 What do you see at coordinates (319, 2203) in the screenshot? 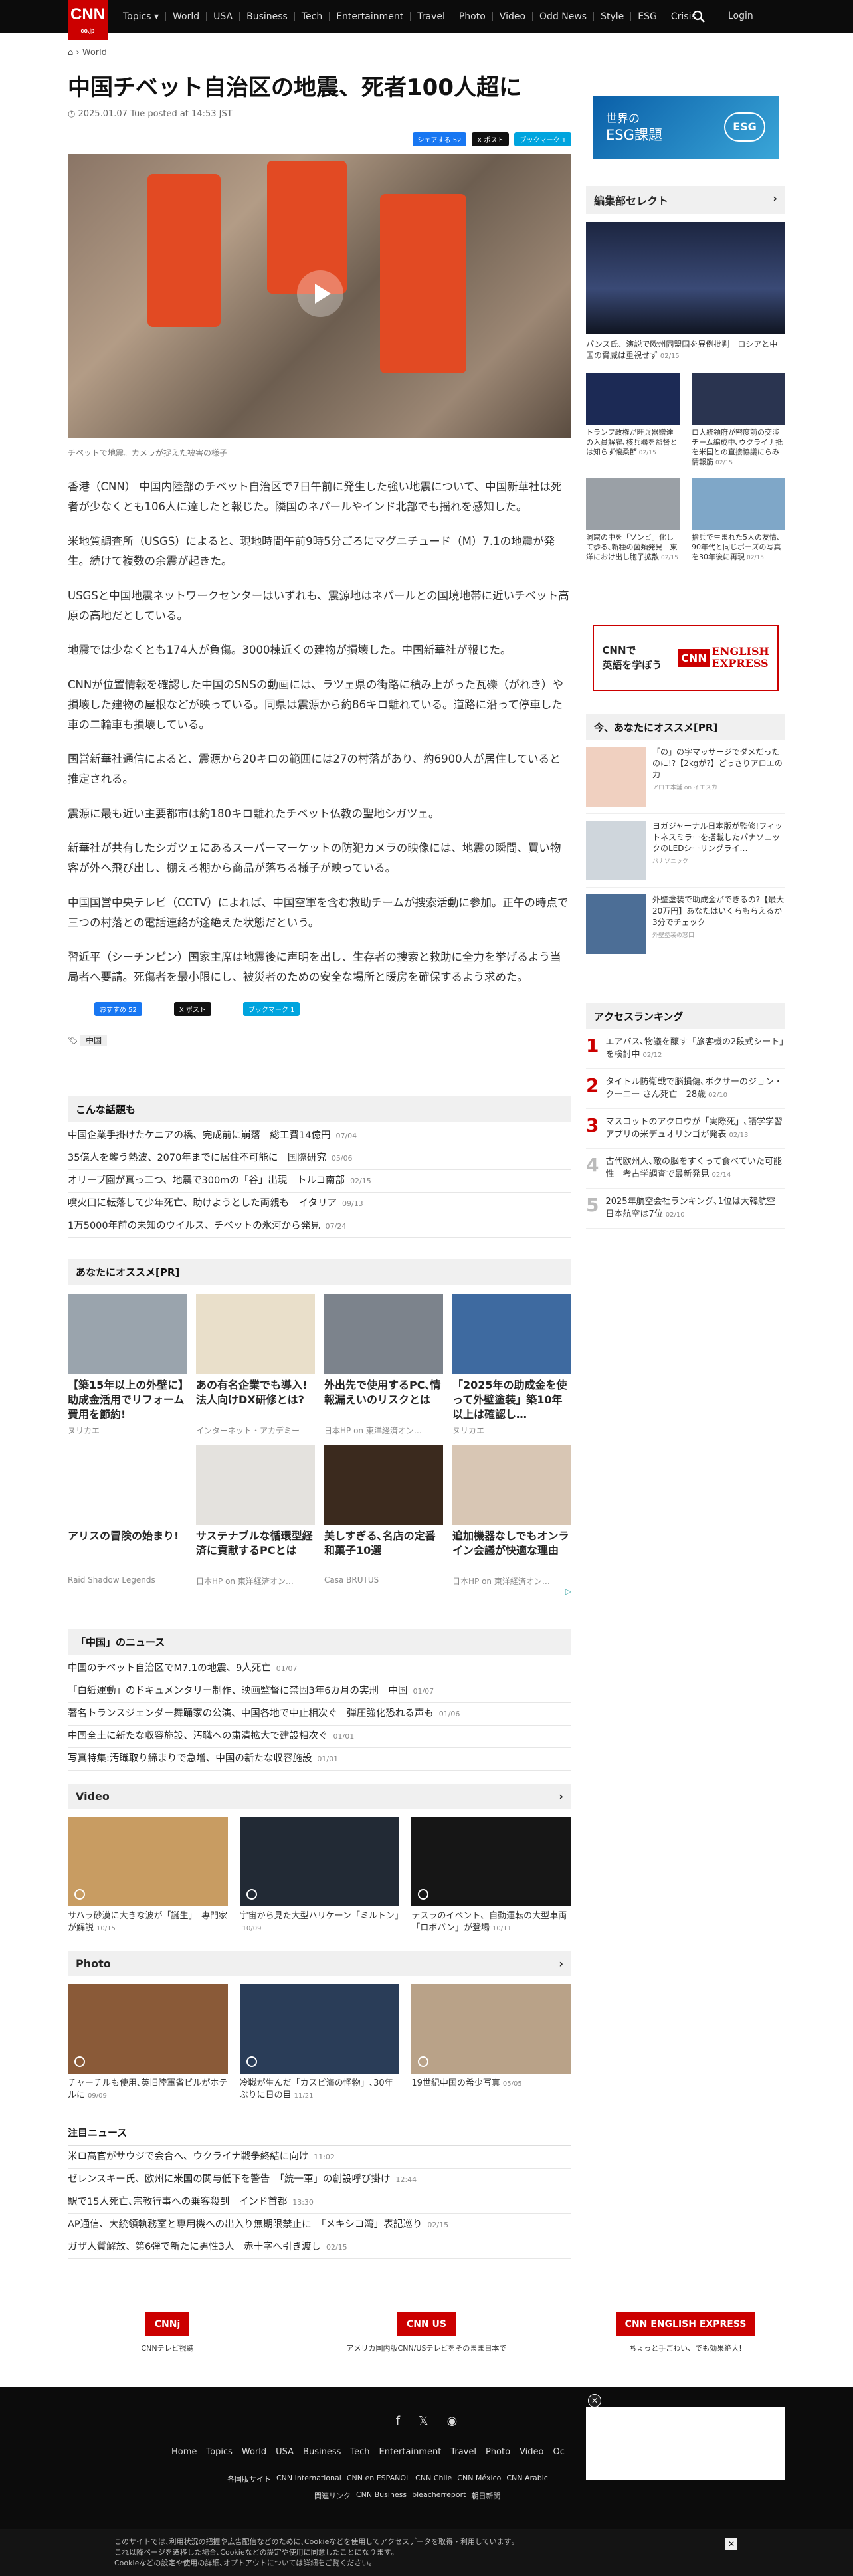
I see `list-item: 駅で15人死亡､宗教行事への乗客殺到 インド首都 13:30` at bounding box center [319, 2203].